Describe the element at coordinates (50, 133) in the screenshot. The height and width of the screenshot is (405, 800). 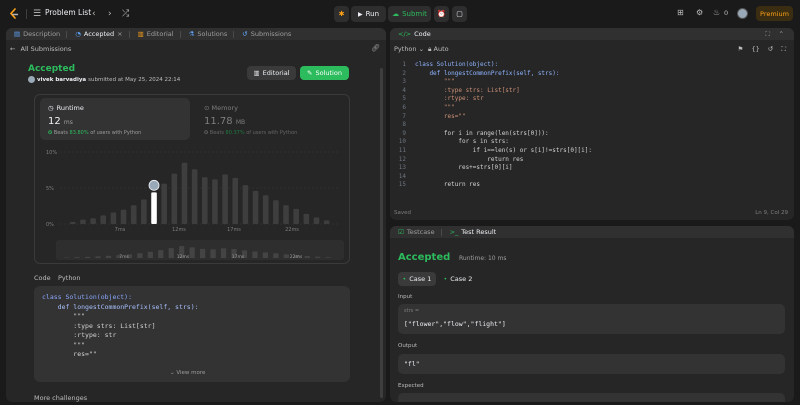
I see `check-badge-icon: ✪` at that location.